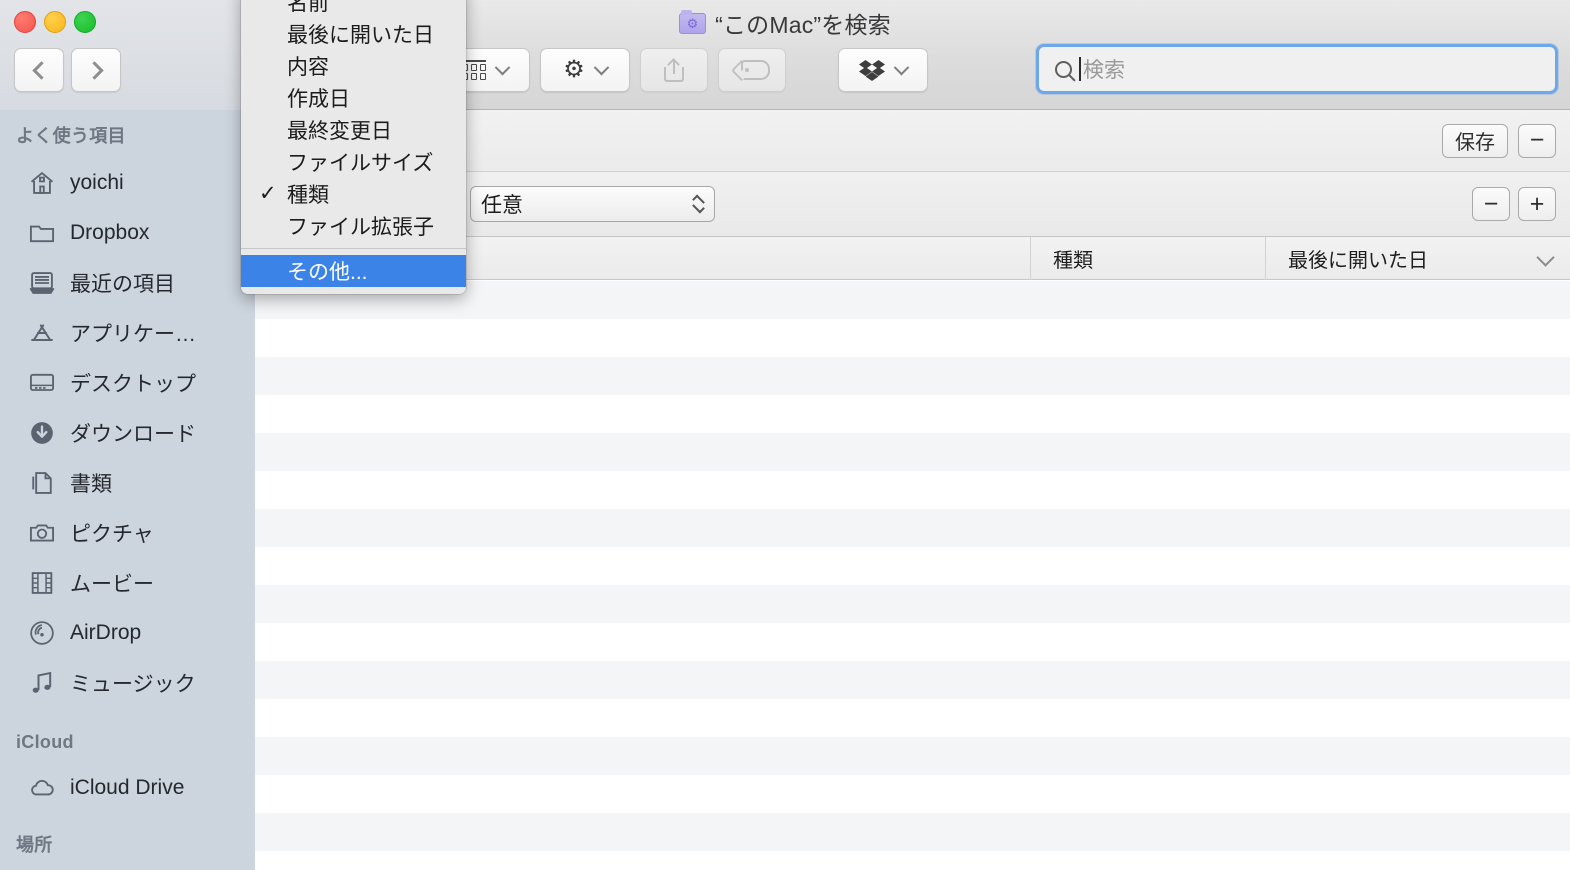 Image resolution: width=1570 pixels, height=870 pixels. I want to click on menu-item-label: 最後に開いた日, so click(360, 35).